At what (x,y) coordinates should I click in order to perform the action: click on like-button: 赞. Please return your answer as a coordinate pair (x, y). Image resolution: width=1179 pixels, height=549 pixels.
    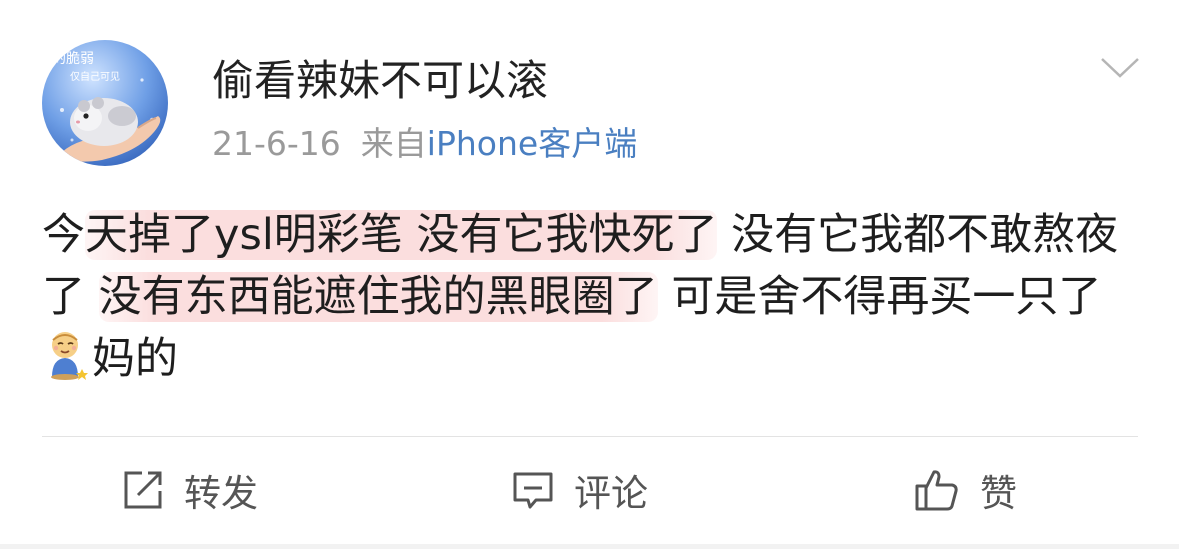
    Looking at the image, I should click on (965, 490).